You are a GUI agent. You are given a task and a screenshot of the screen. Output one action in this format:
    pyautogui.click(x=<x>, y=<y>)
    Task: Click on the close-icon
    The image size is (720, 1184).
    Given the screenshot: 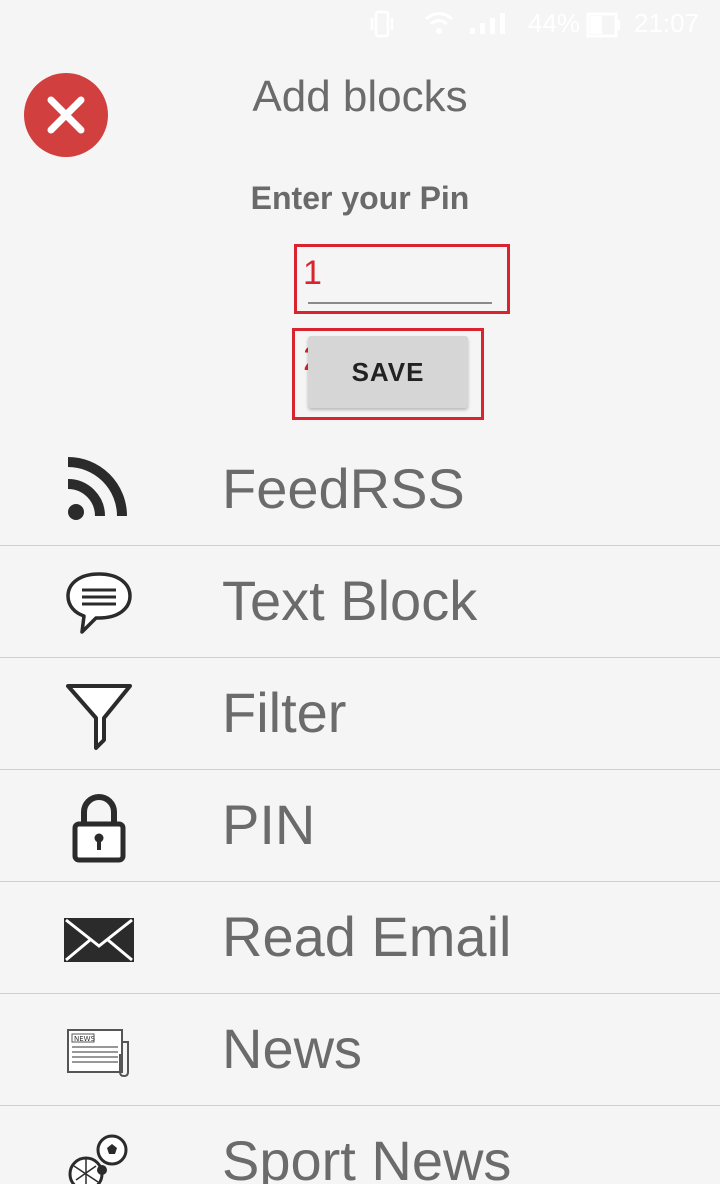 What is the action you would take?
    pyautogui.click(x=66, y=115)
    